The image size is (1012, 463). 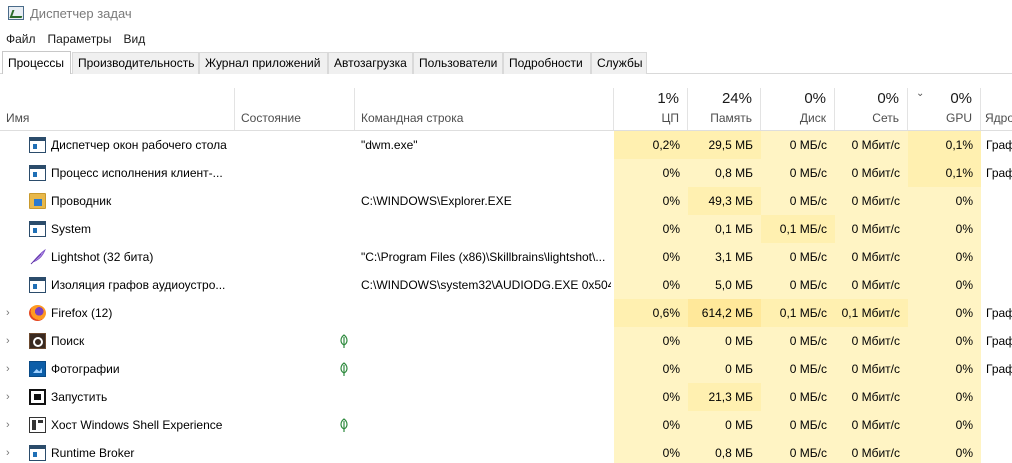 What do you see at coordinates (944, 109) in the screenshot?
I see `column-gpu: ⌄ 0% GPU` at bounding box center [944, 109].